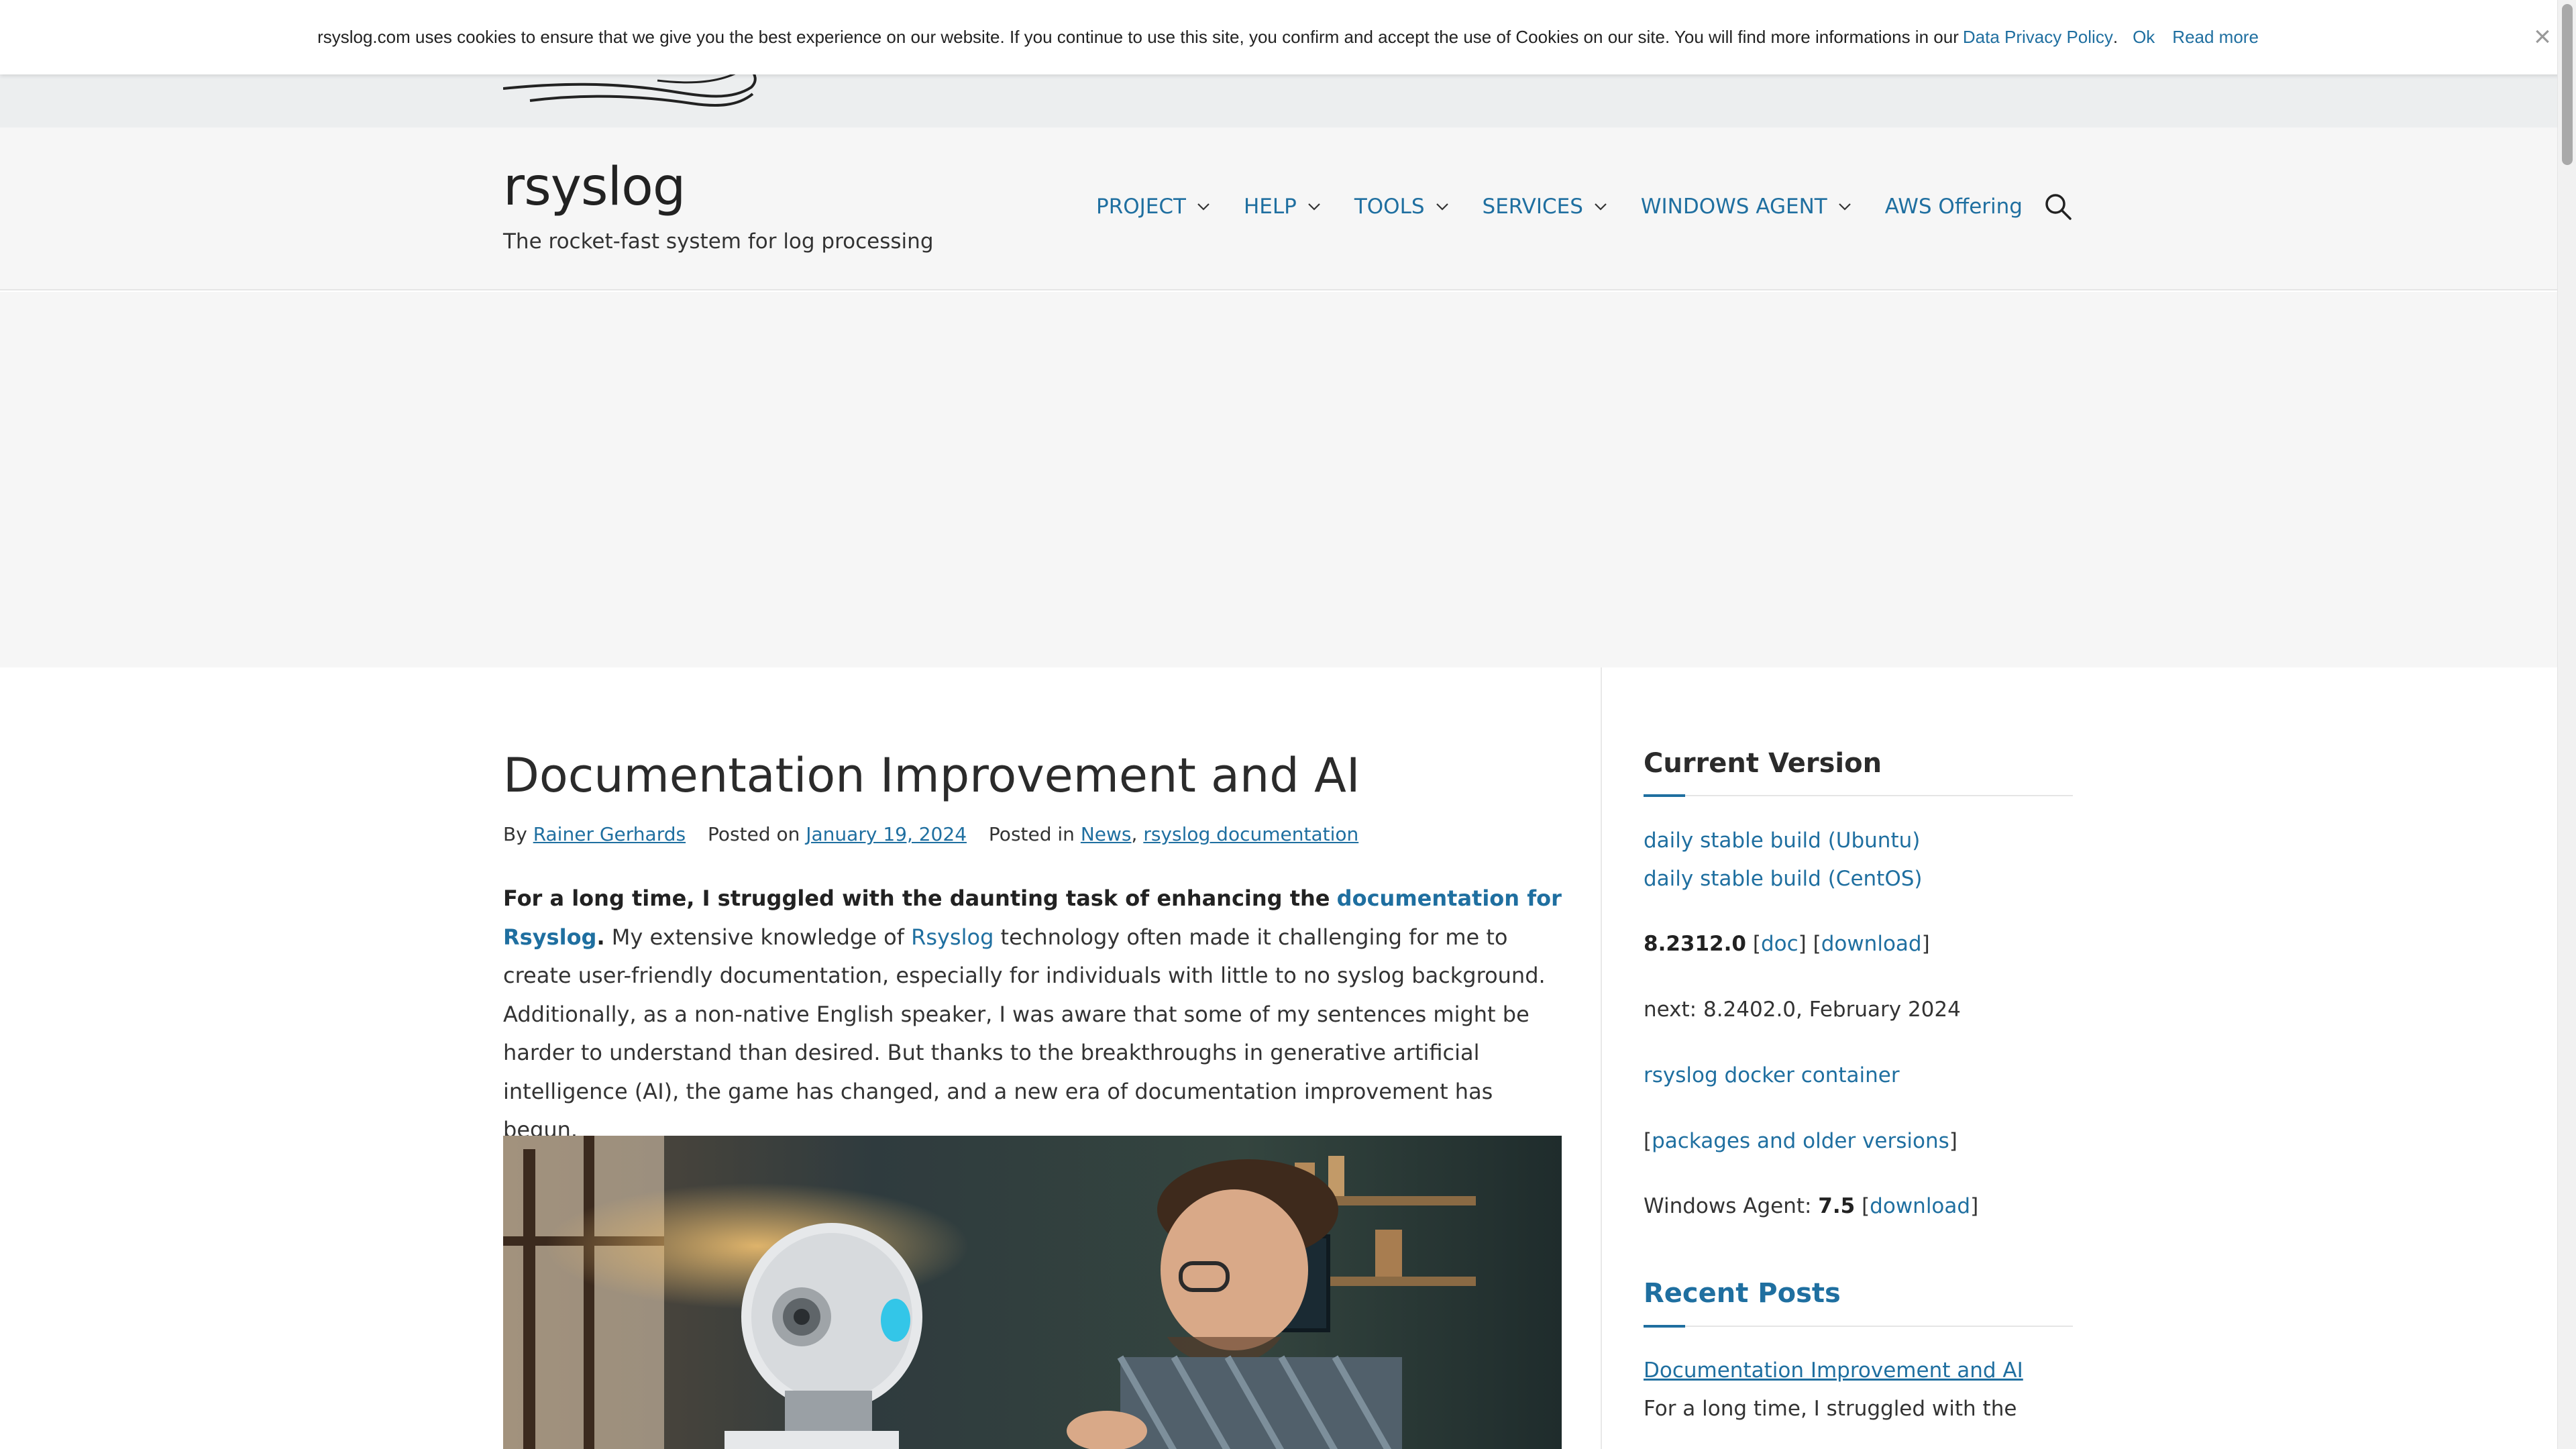  I want to click on next-version-text: next: 8.2402.0, February 2024, so click(1802, 1010).